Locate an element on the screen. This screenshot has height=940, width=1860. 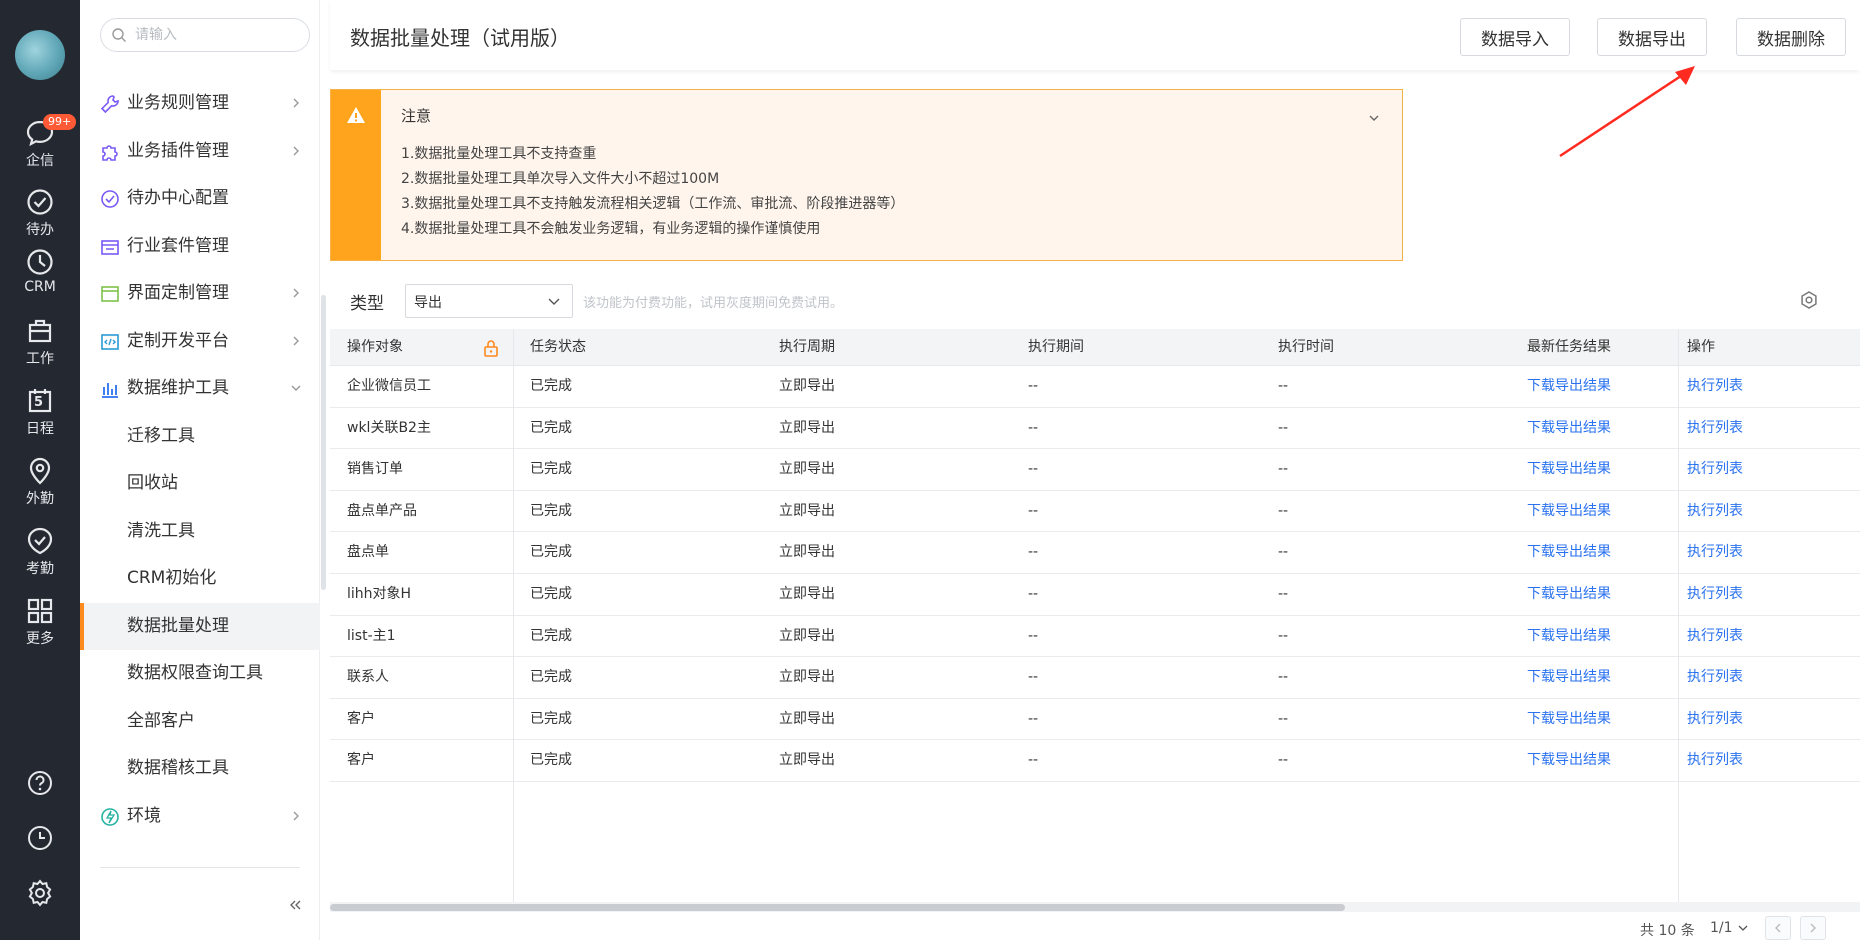
table-row: 联系人 已完成 立即导出 -- -- 下载导出结果 执行列表 is located at coordinates (1095, 678).